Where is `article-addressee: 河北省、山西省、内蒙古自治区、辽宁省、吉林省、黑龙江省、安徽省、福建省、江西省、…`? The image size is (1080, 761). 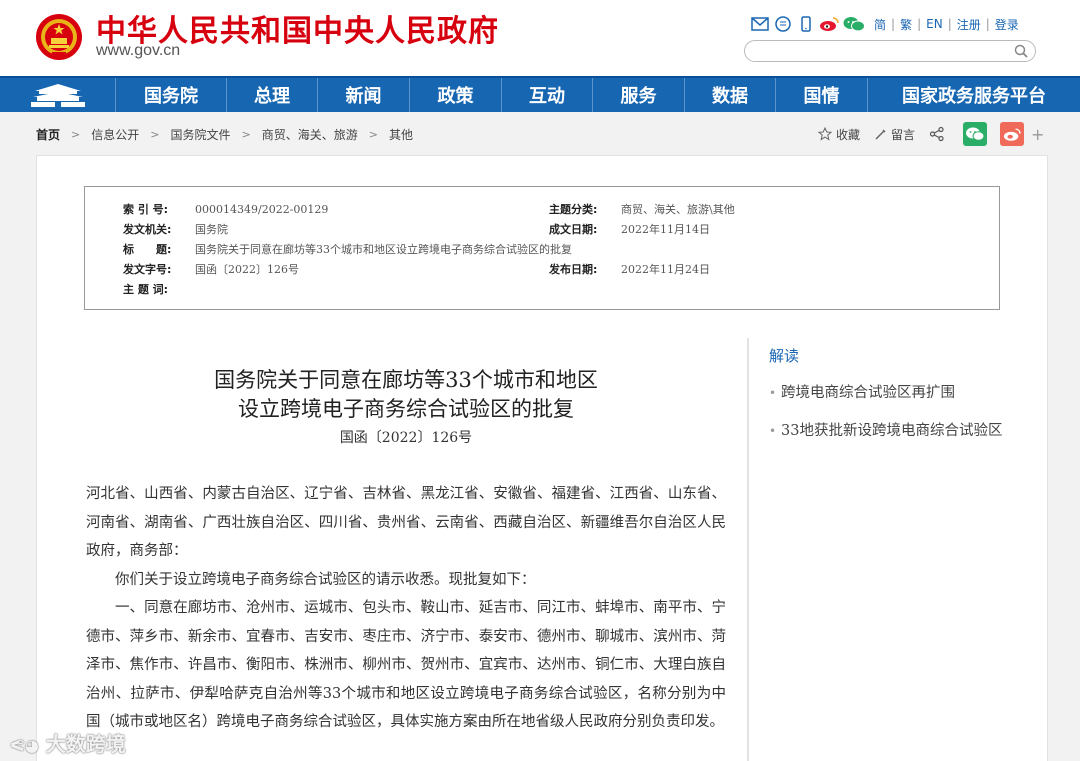
article-addressee: 河北省、山西省、内蒙古自治区、辽宁省、吉林省、黑龙江省、安徽省、福建省、江西省、… is located at coordinates (406, 522).